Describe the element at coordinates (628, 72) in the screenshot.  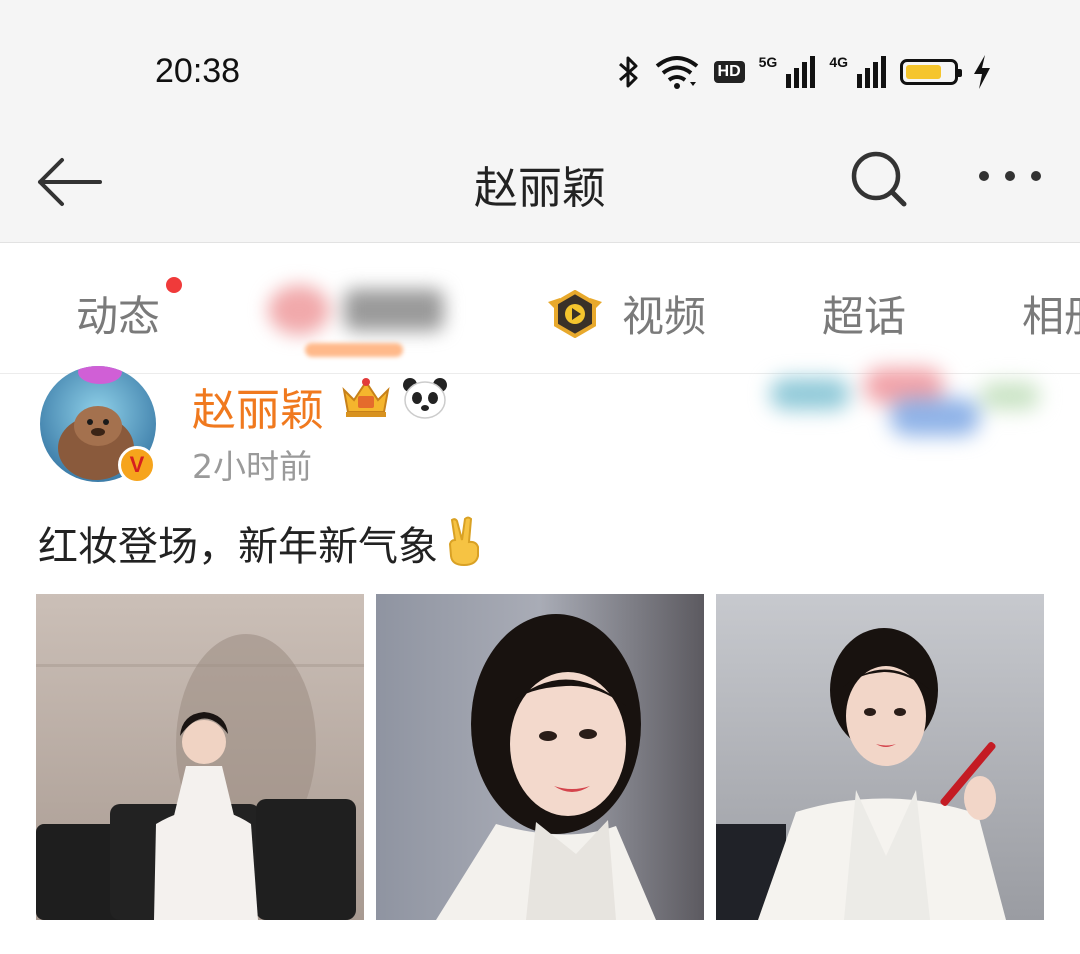
I see `bluetooth-icon` at that location.